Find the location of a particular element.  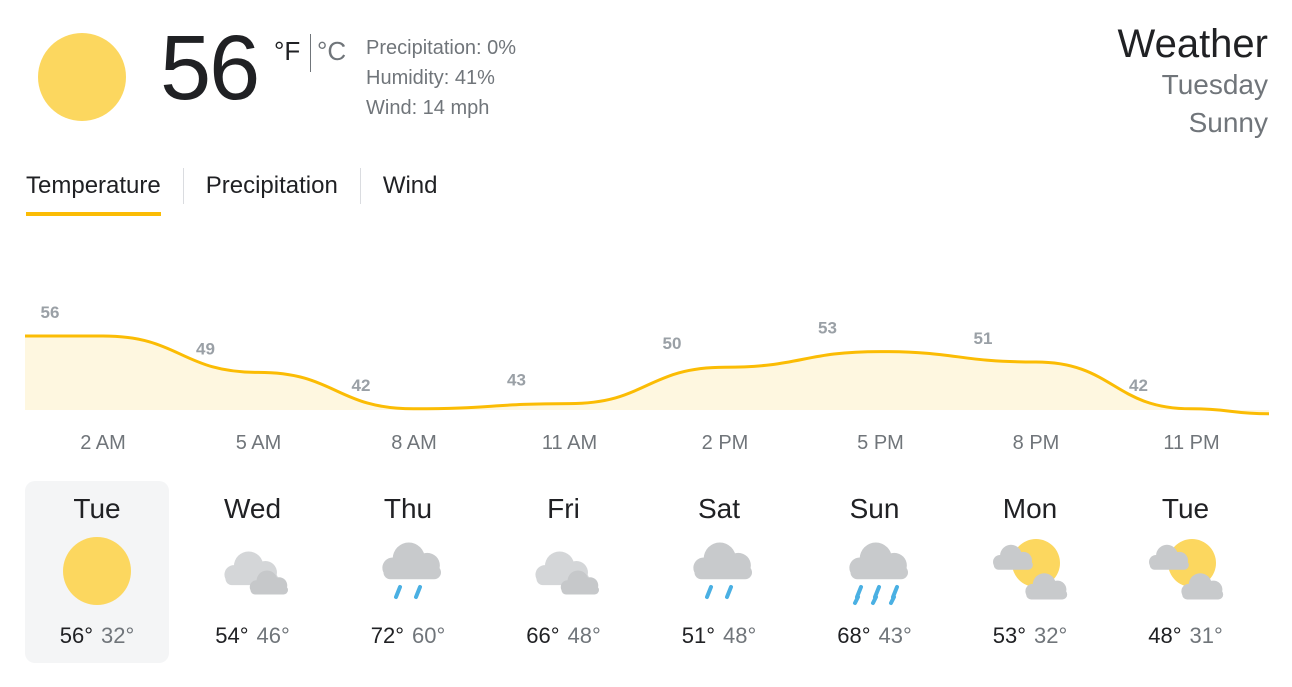

hour-label: 5 PM is located at coordinates (880, 443).